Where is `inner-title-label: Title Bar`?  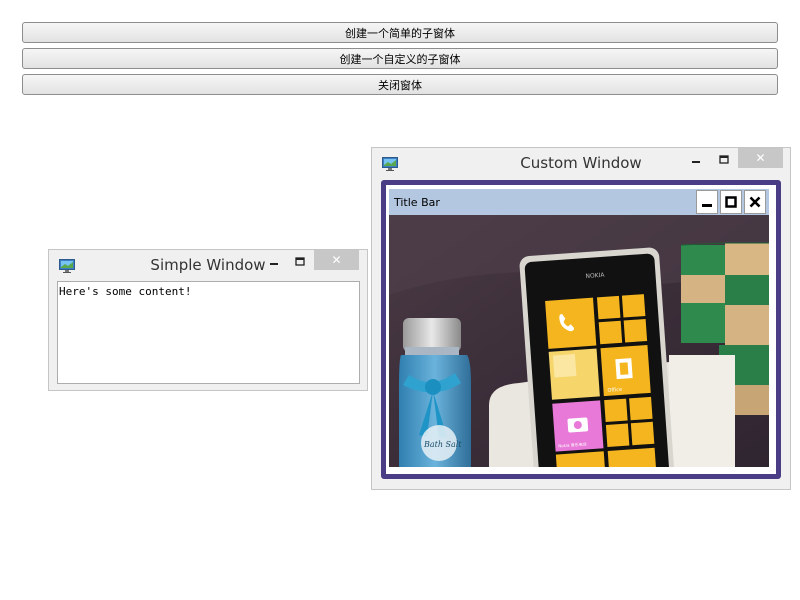
inner-title-label: Title Bar is located at coordinates (417, 202).